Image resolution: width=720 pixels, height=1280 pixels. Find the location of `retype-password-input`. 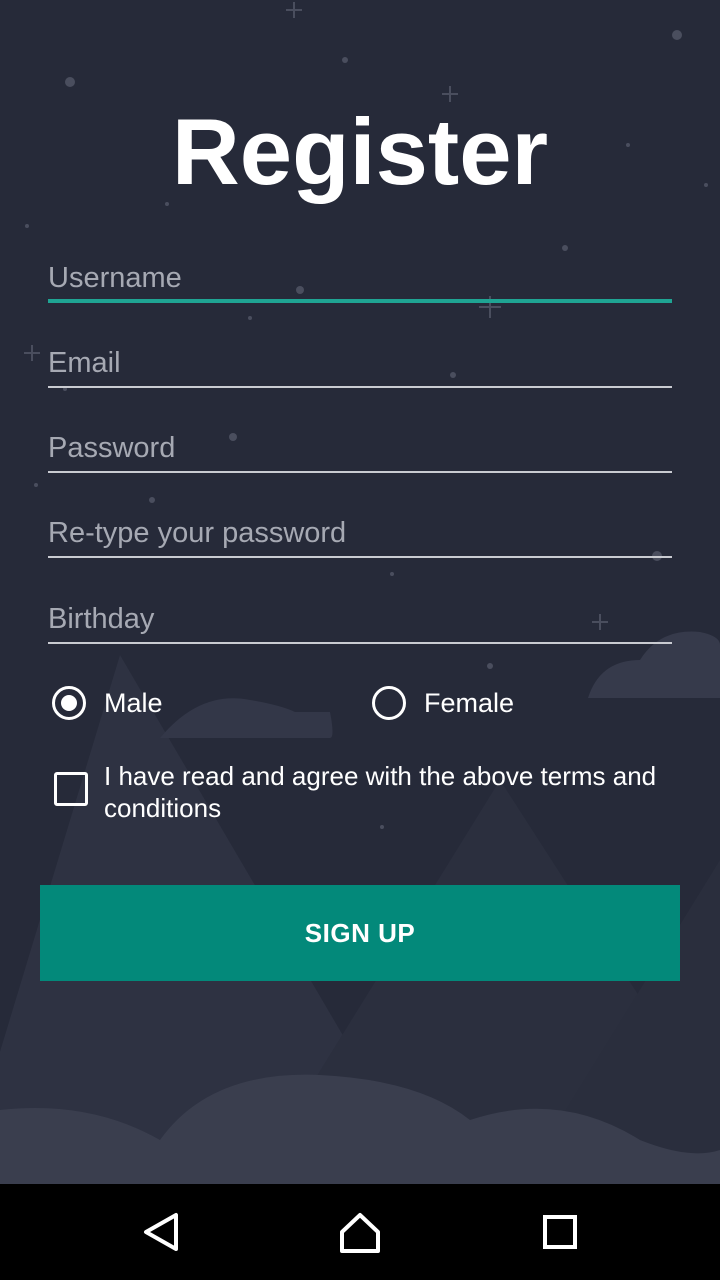

retype-password-input is located at coordinates (360, 533).